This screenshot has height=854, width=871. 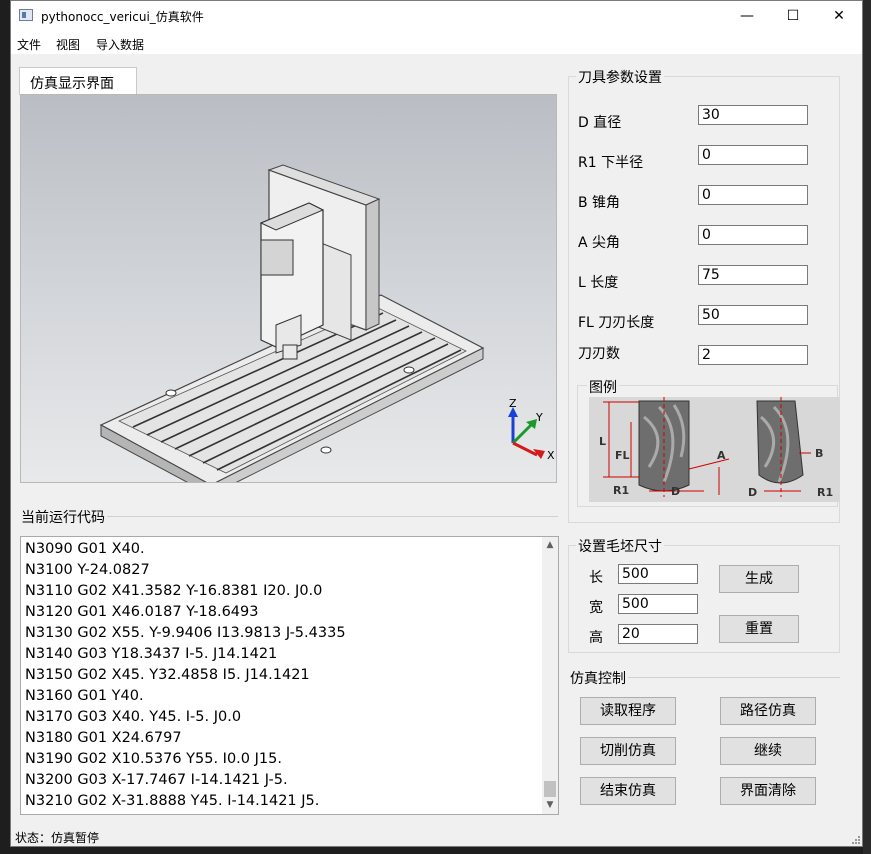 I want to click on tab-simulation-display: 仿真显示界面, so click(x=78, y=81).